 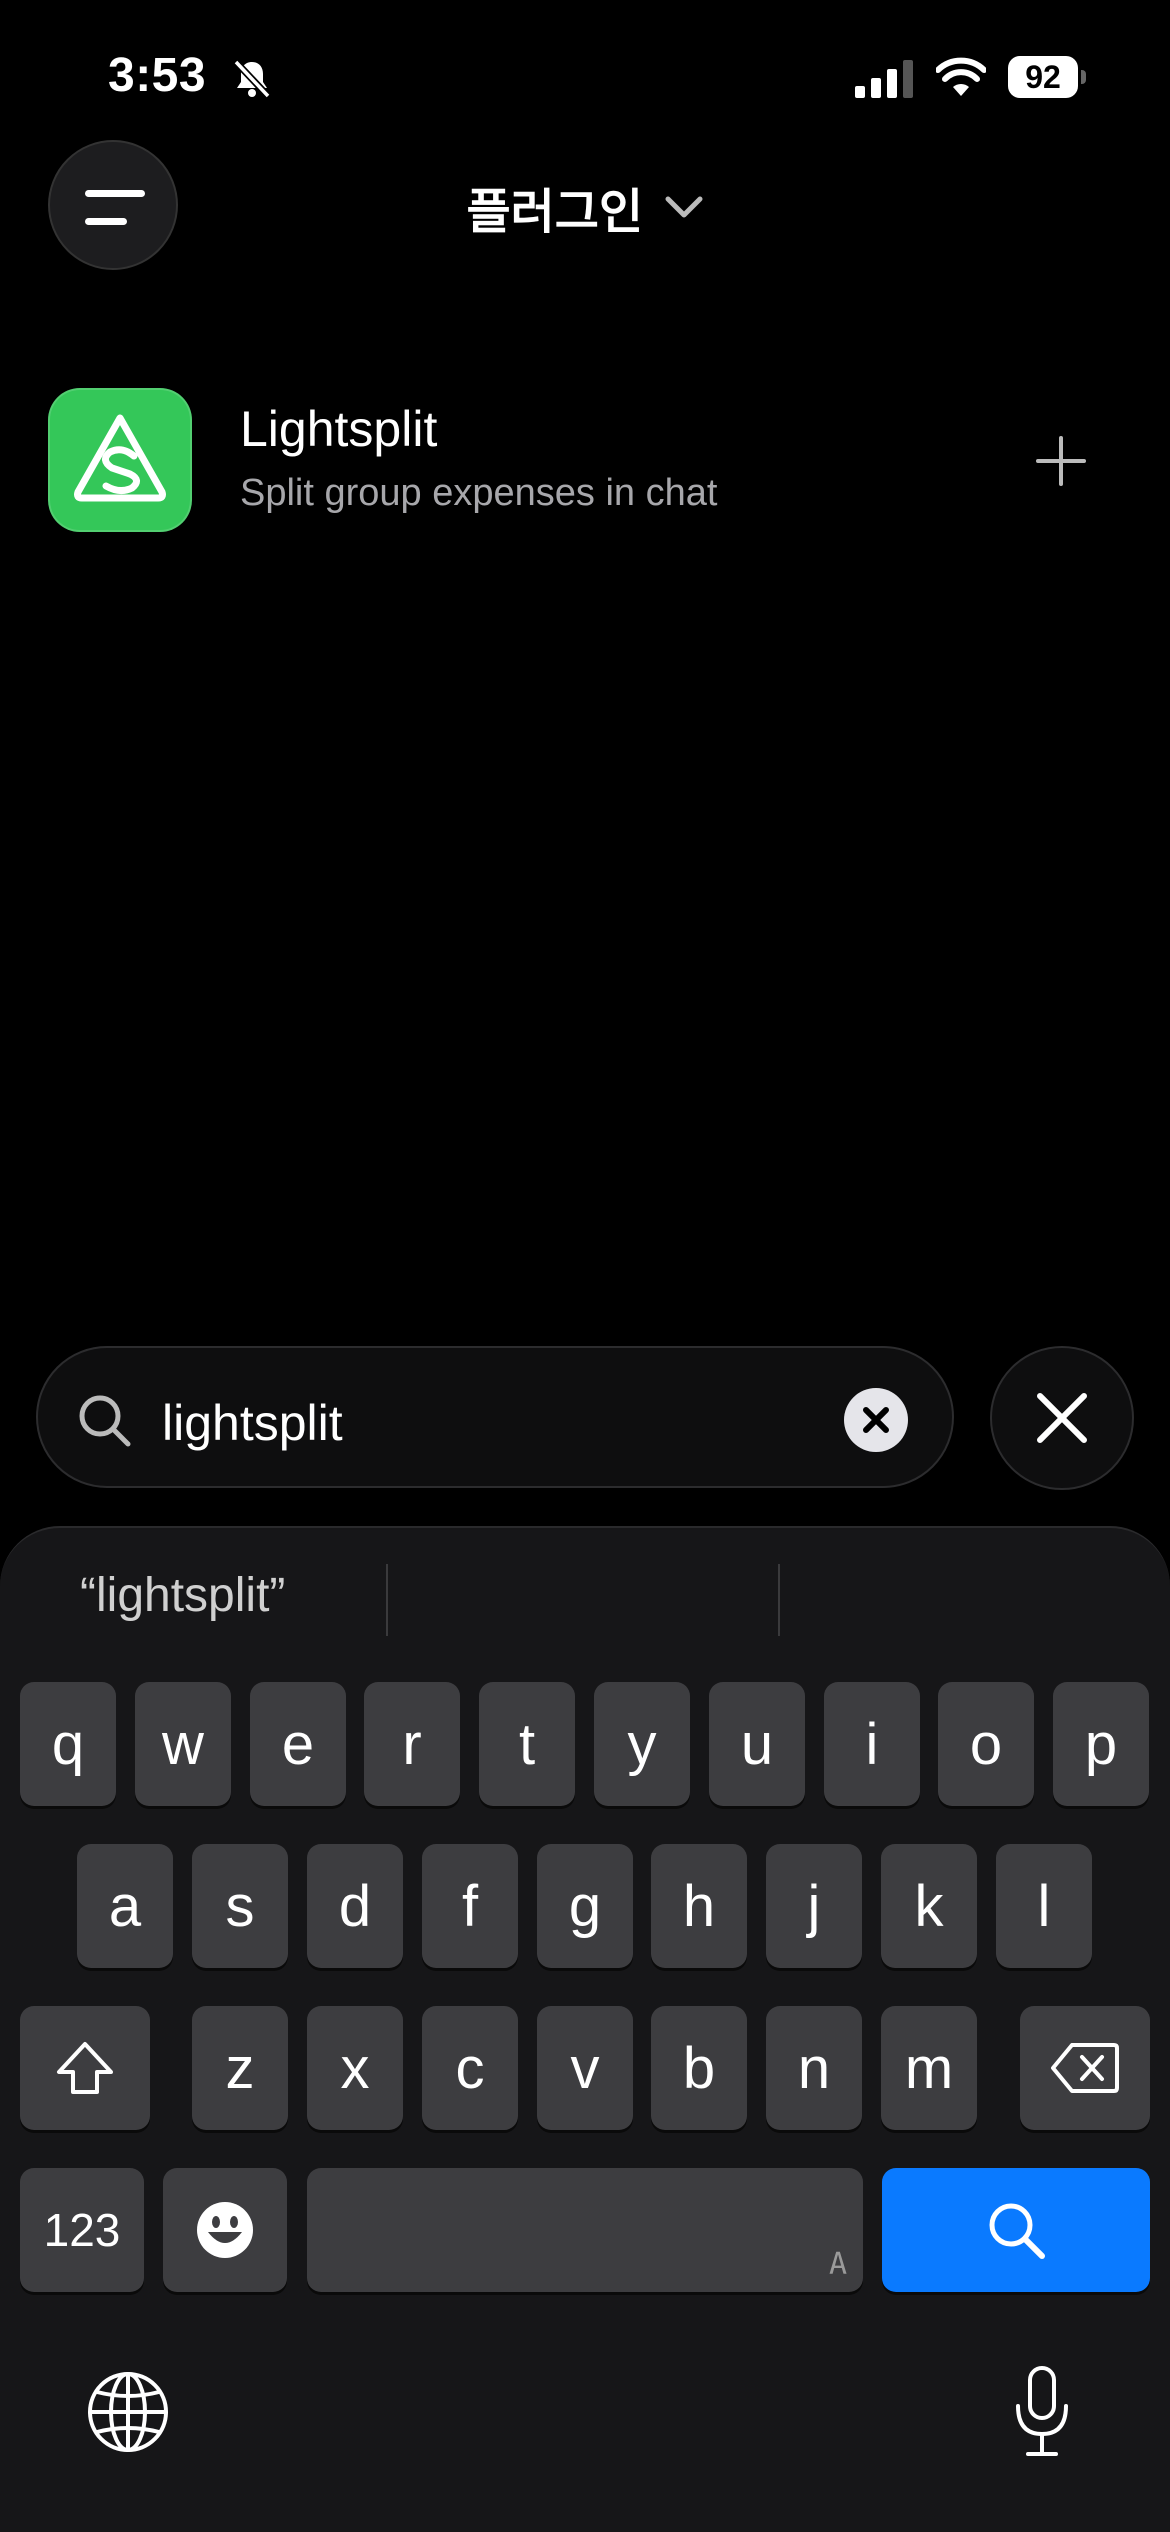 I want to click on key-a: a, so click(x=125, y=1906).